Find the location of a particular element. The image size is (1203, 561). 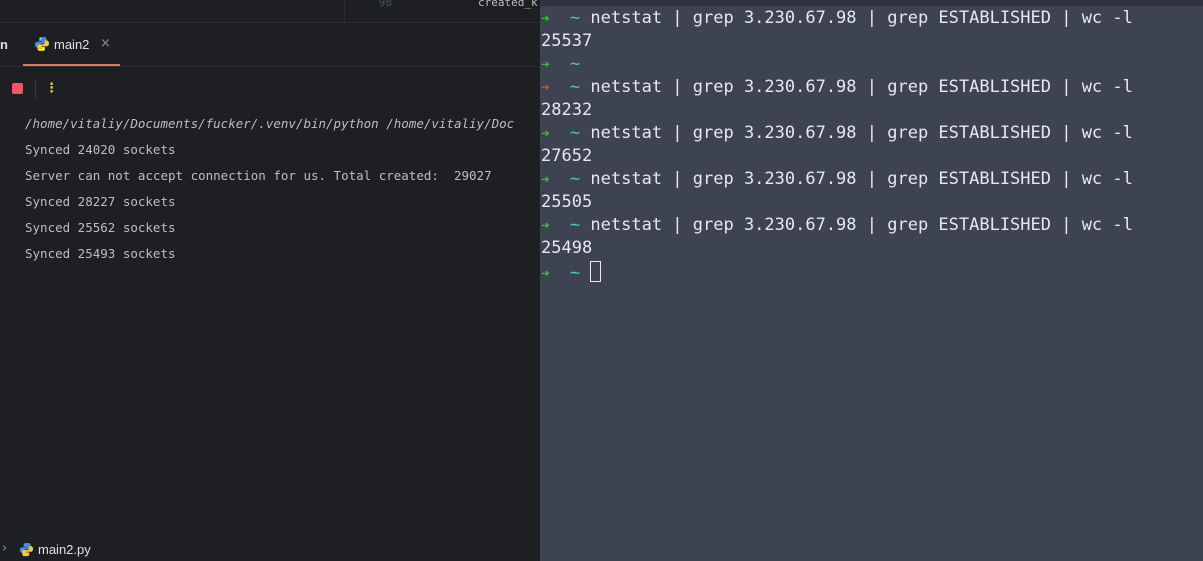

status-bar: › main2.py is located at coordinates (270, 550).